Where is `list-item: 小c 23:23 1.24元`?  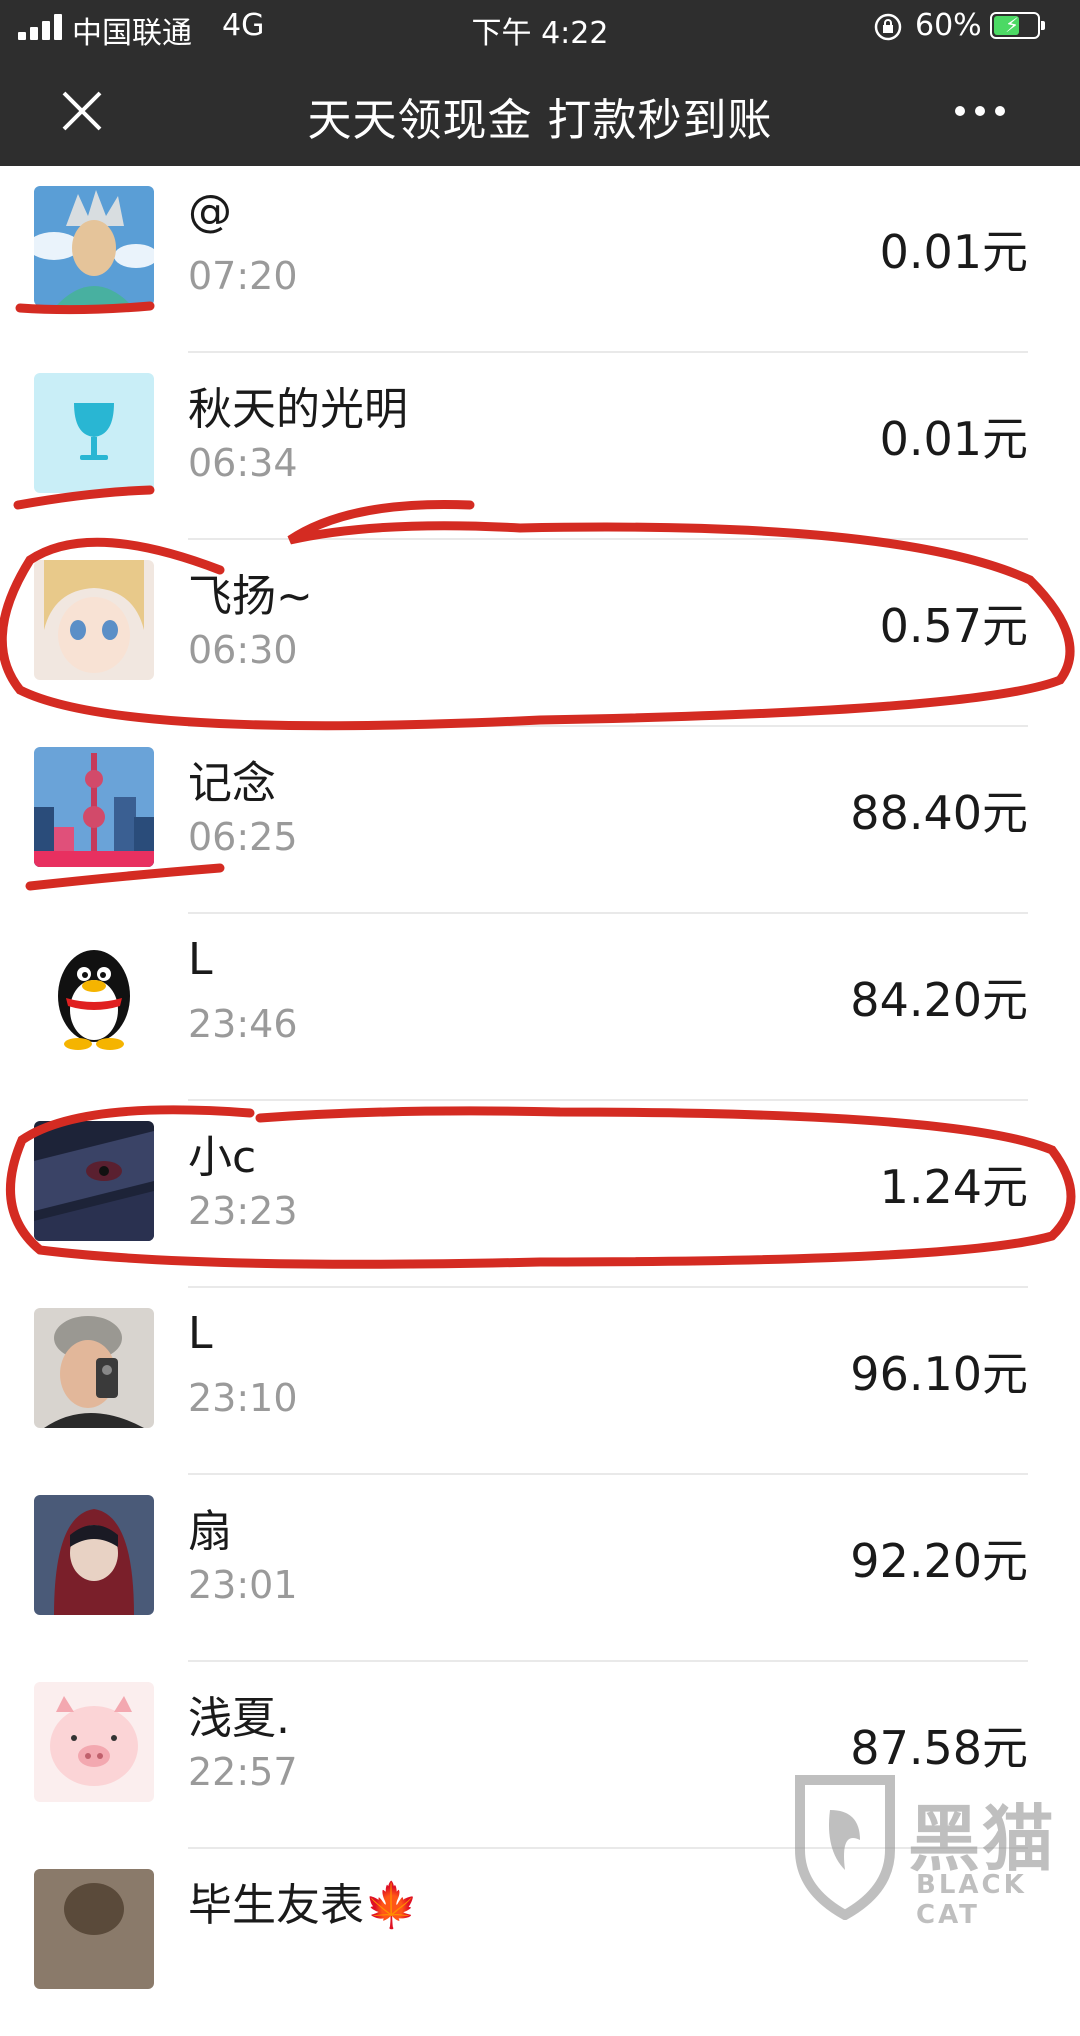
list-item: 小c 23:23 1.24元 is located at coordinates (540, 1194).